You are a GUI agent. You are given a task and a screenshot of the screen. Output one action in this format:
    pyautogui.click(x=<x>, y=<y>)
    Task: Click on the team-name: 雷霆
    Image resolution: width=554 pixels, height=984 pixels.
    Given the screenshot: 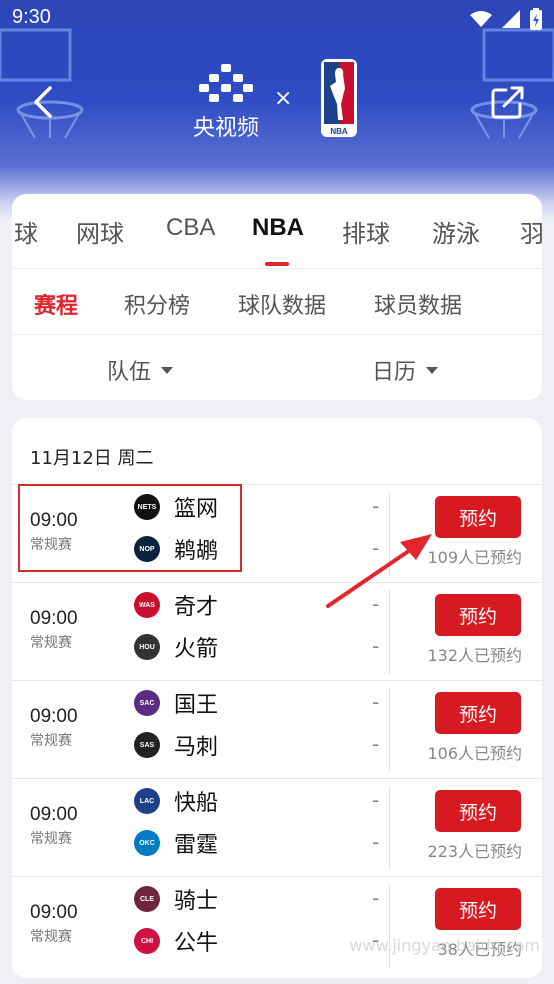 What is the action you would take?
    pyautogui.click(x=196, y=845)
    